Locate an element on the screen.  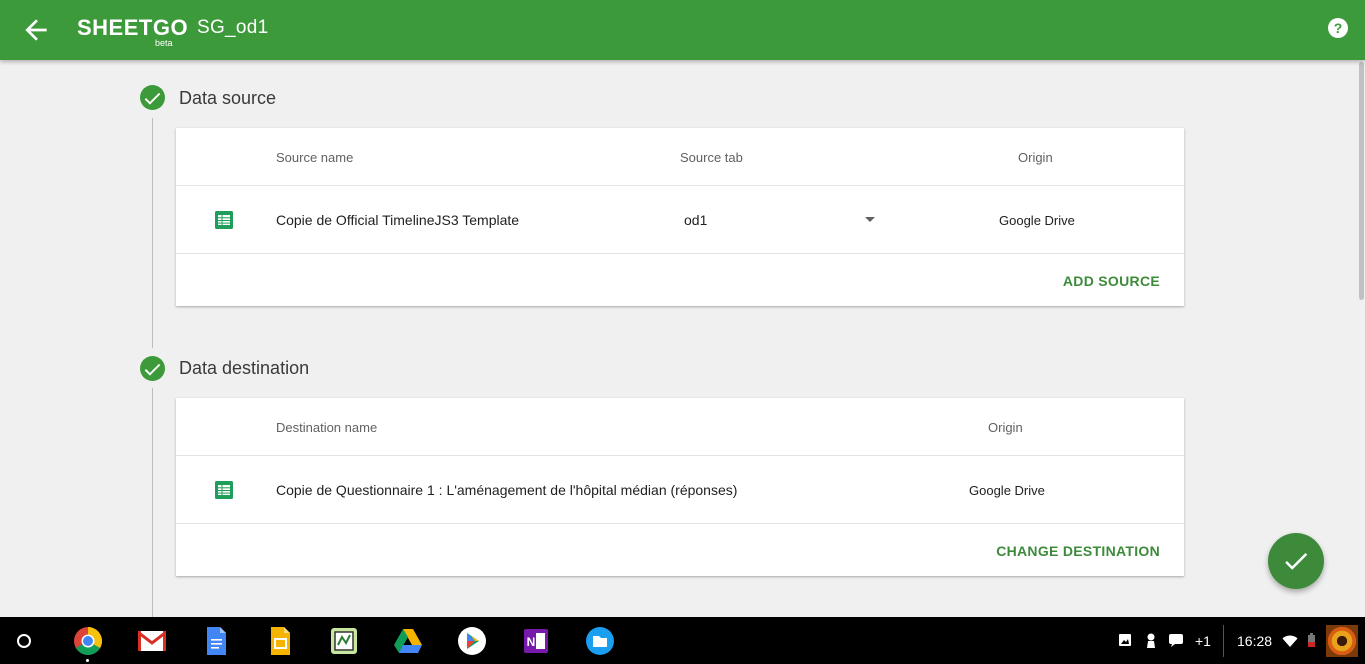
clock-time: 16:28 is located at coordinates (1254, 641).